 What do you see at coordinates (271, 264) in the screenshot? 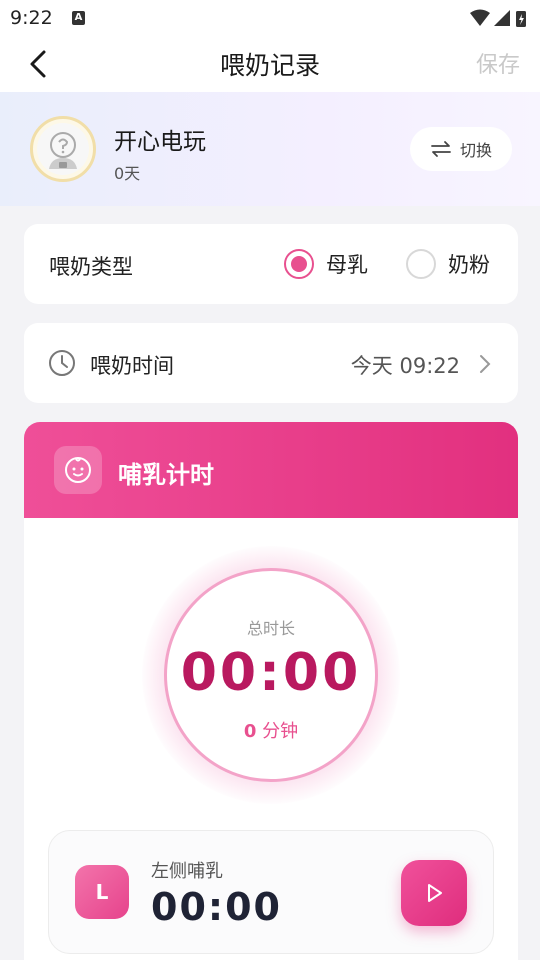
I see `feed-type-card: 喂奶类型 母乳 奶粉` at bounding box center [271, 264].